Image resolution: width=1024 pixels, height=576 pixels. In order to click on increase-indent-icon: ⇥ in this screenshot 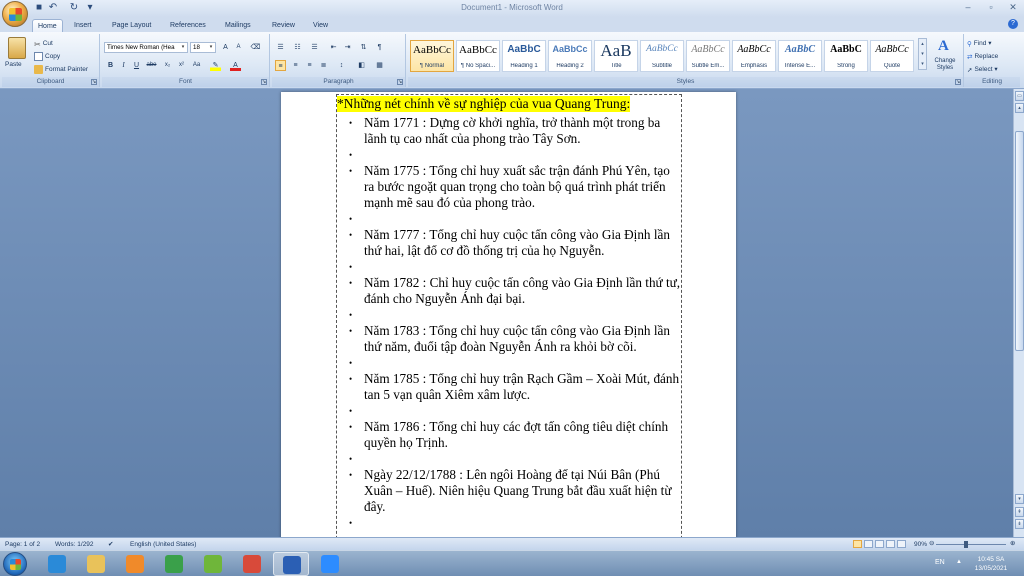, I will do `click(347, 47)`.